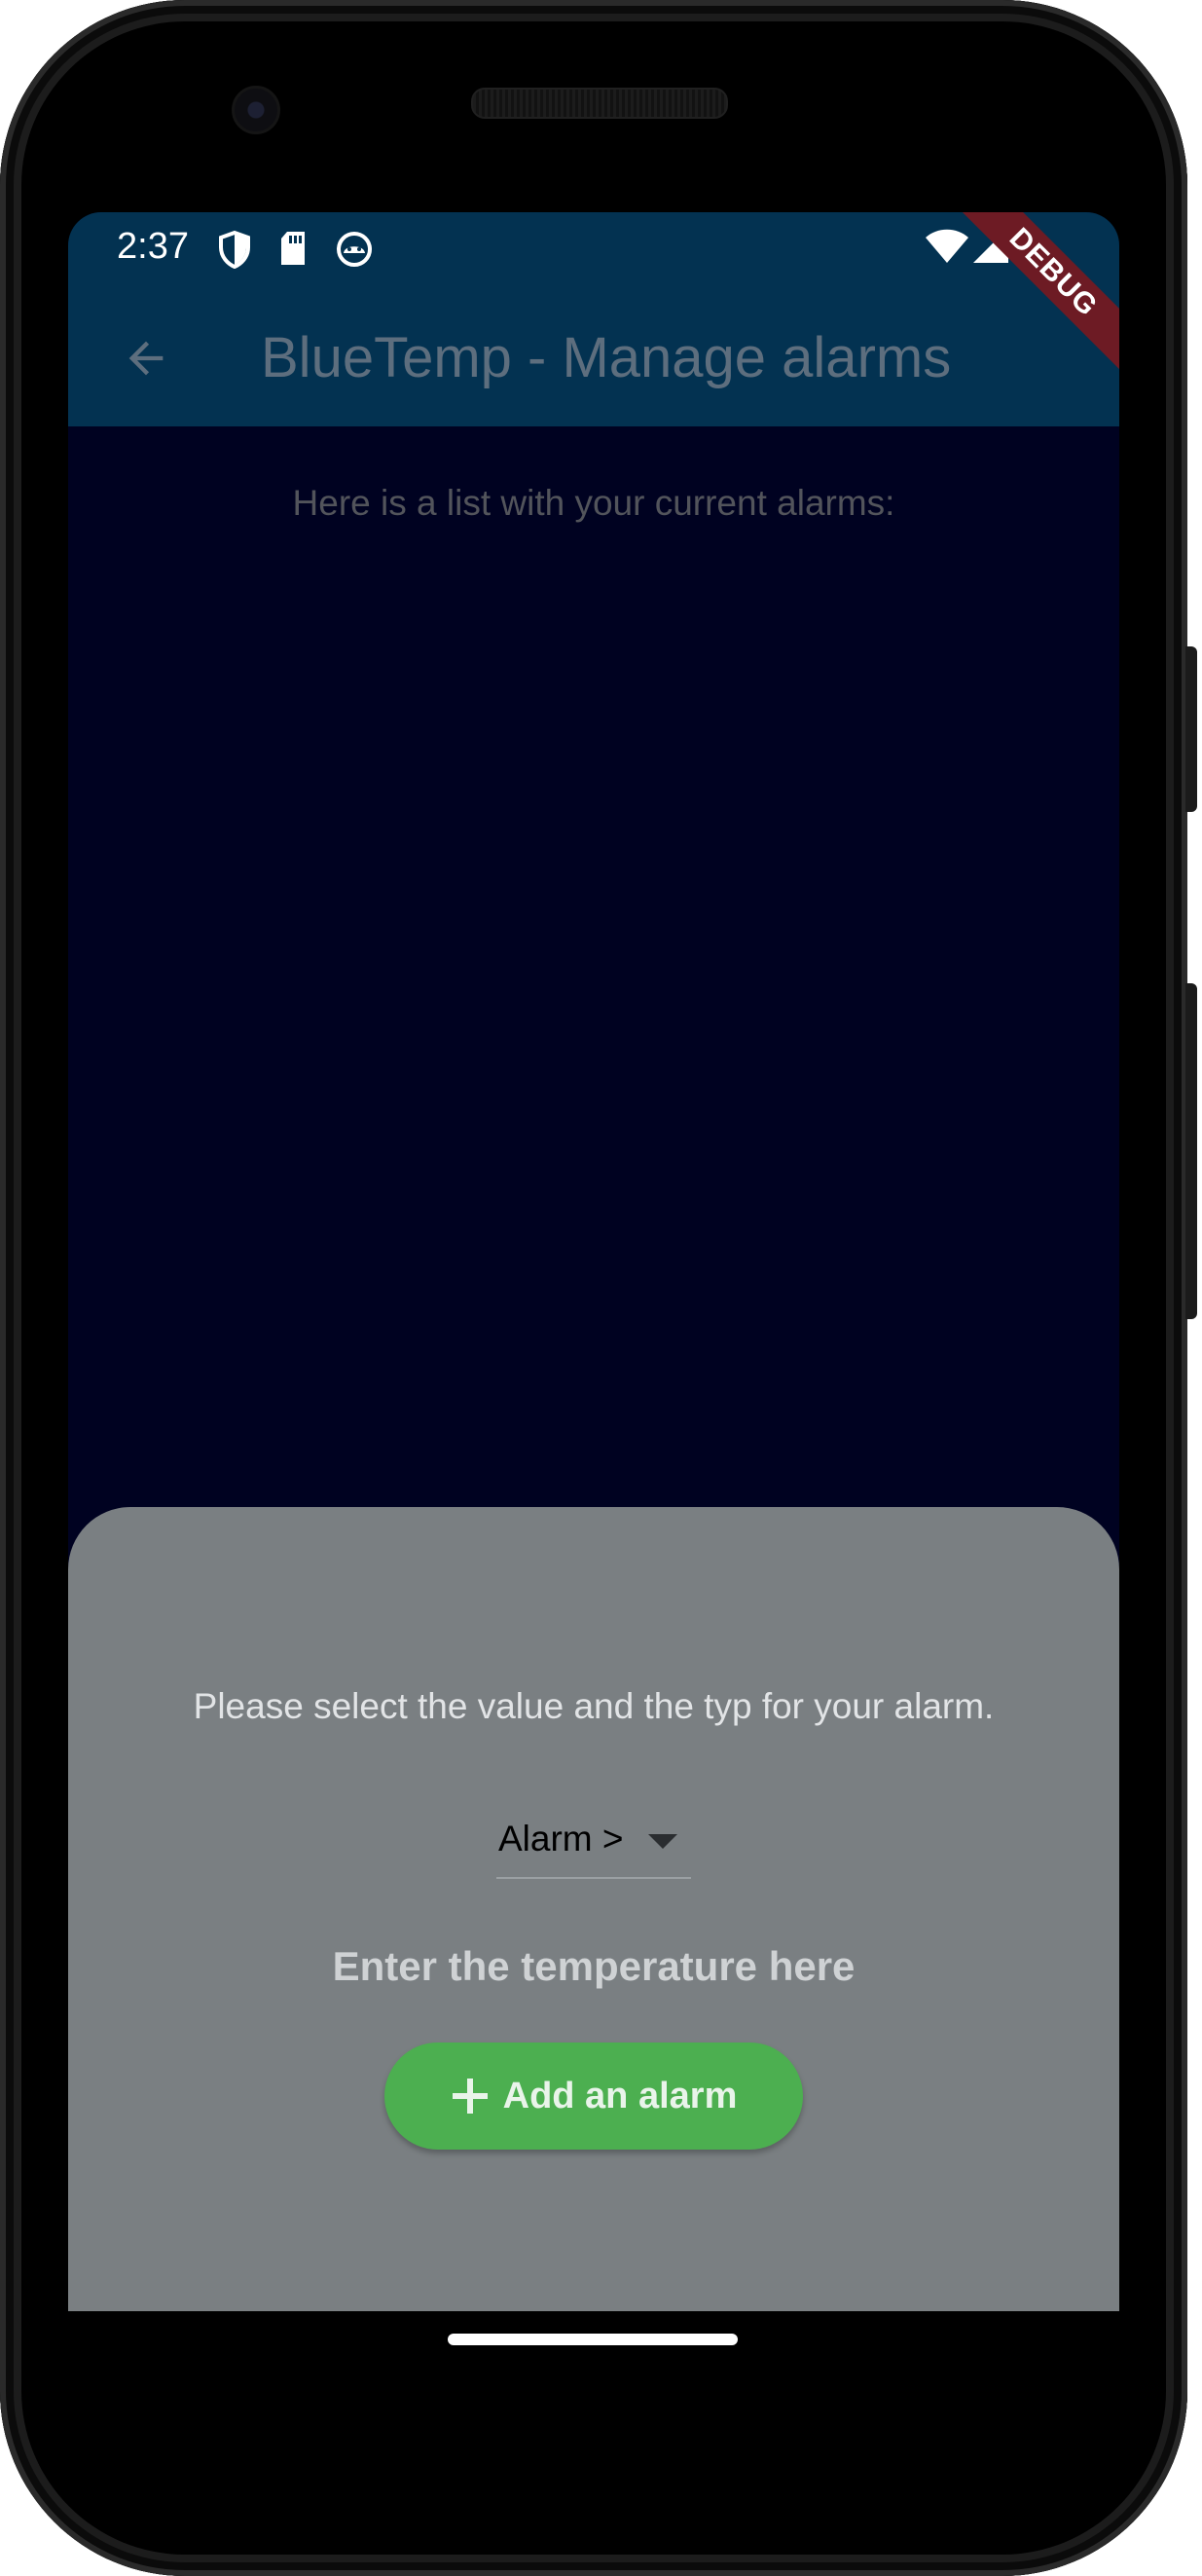  What do you see at coordinates (1191, 729) in the screenshot?
I see `power-button` at bounding box center [1191, 729].